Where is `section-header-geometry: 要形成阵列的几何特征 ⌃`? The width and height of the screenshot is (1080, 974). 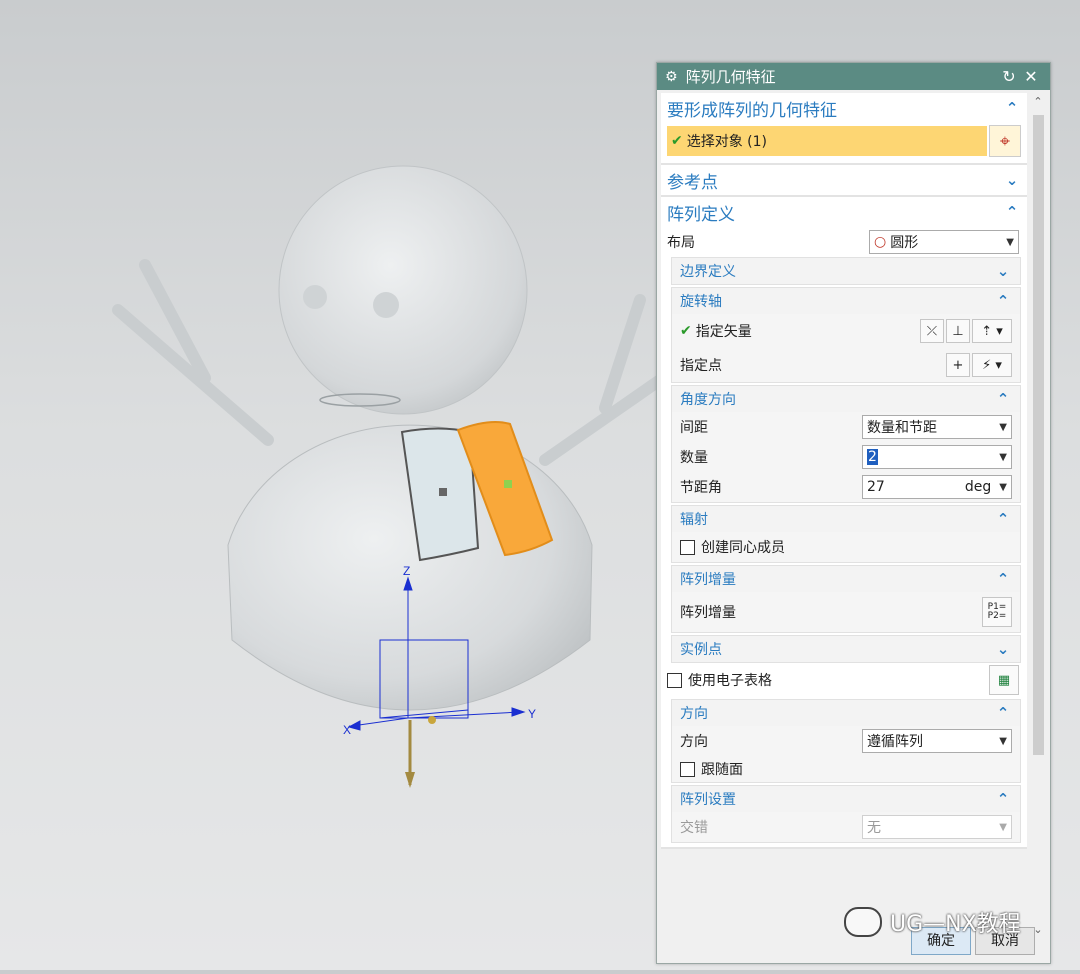 section-header-geometry: 要形成阵列的几何特征 ⌃ is located at coordinates (844, 108).